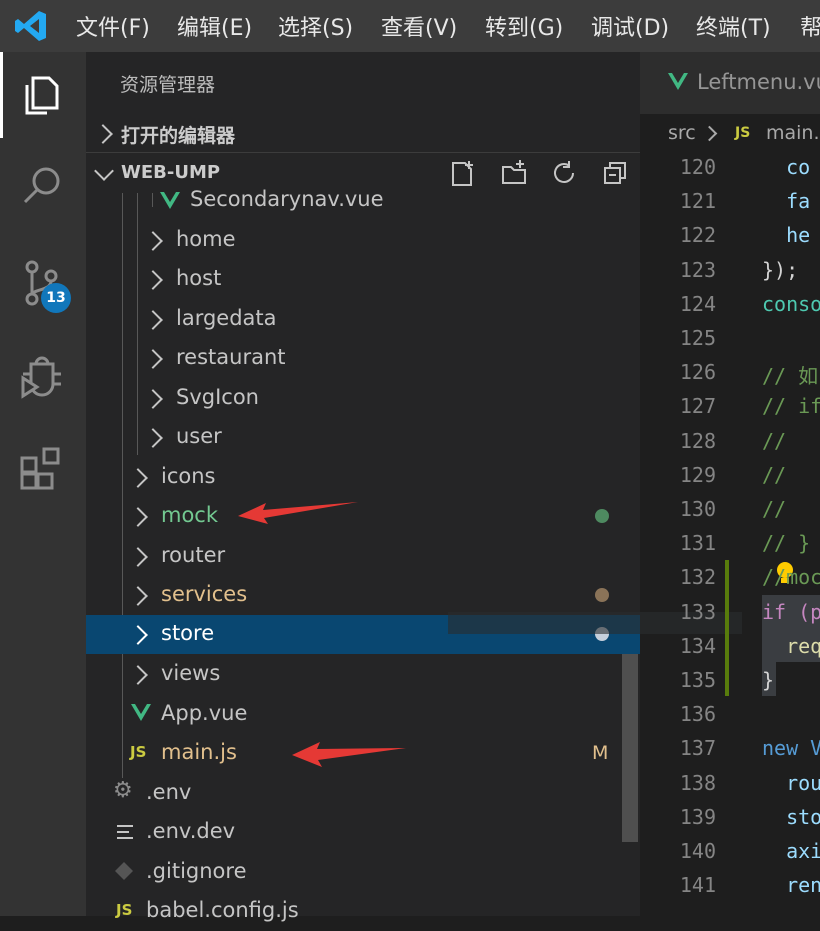 This screenshot has width=820, height=931. I want to click on tree-item-label: services, so click(204, 594).